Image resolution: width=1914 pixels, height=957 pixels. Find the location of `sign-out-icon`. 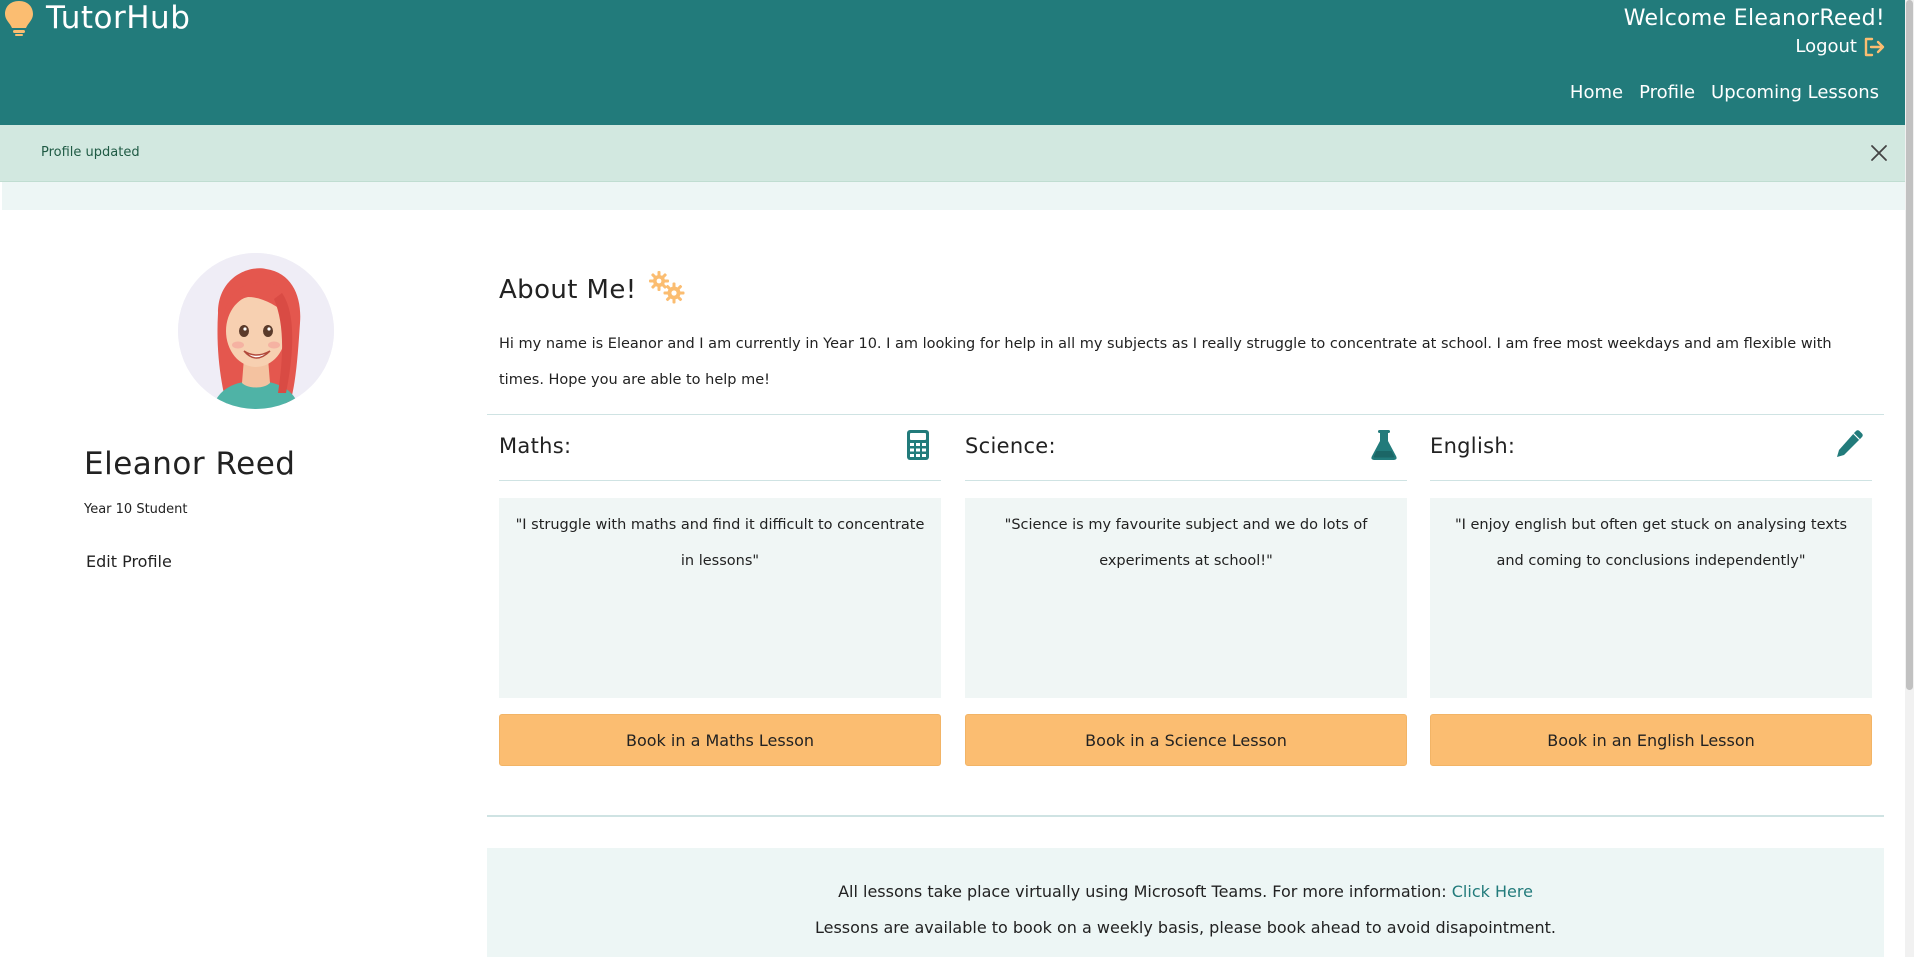

sign-out-icon is located at coordinates (1874, 46).